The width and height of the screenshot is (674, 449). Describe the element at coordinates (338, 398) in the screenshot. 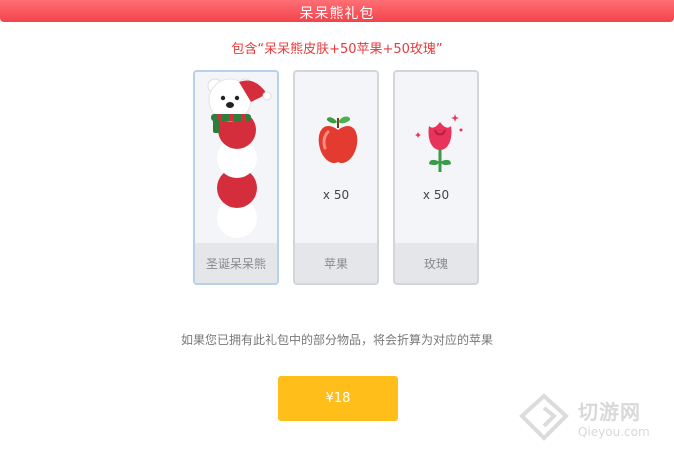

I see `buy-button: ¥18` at that location.